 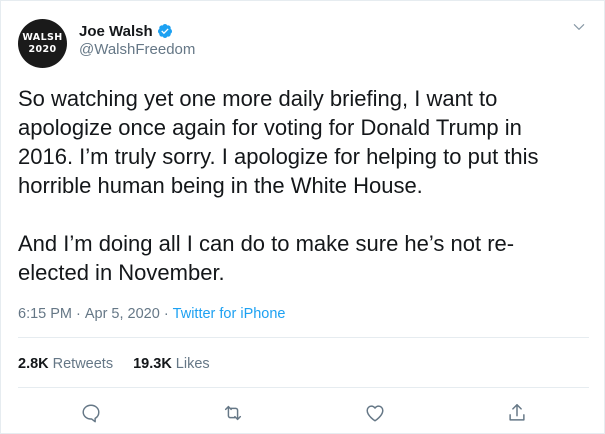 What do you see at coordinates (375, 413) in the screenshot?
I see `heart-icon` at bounding box center [375, 413].